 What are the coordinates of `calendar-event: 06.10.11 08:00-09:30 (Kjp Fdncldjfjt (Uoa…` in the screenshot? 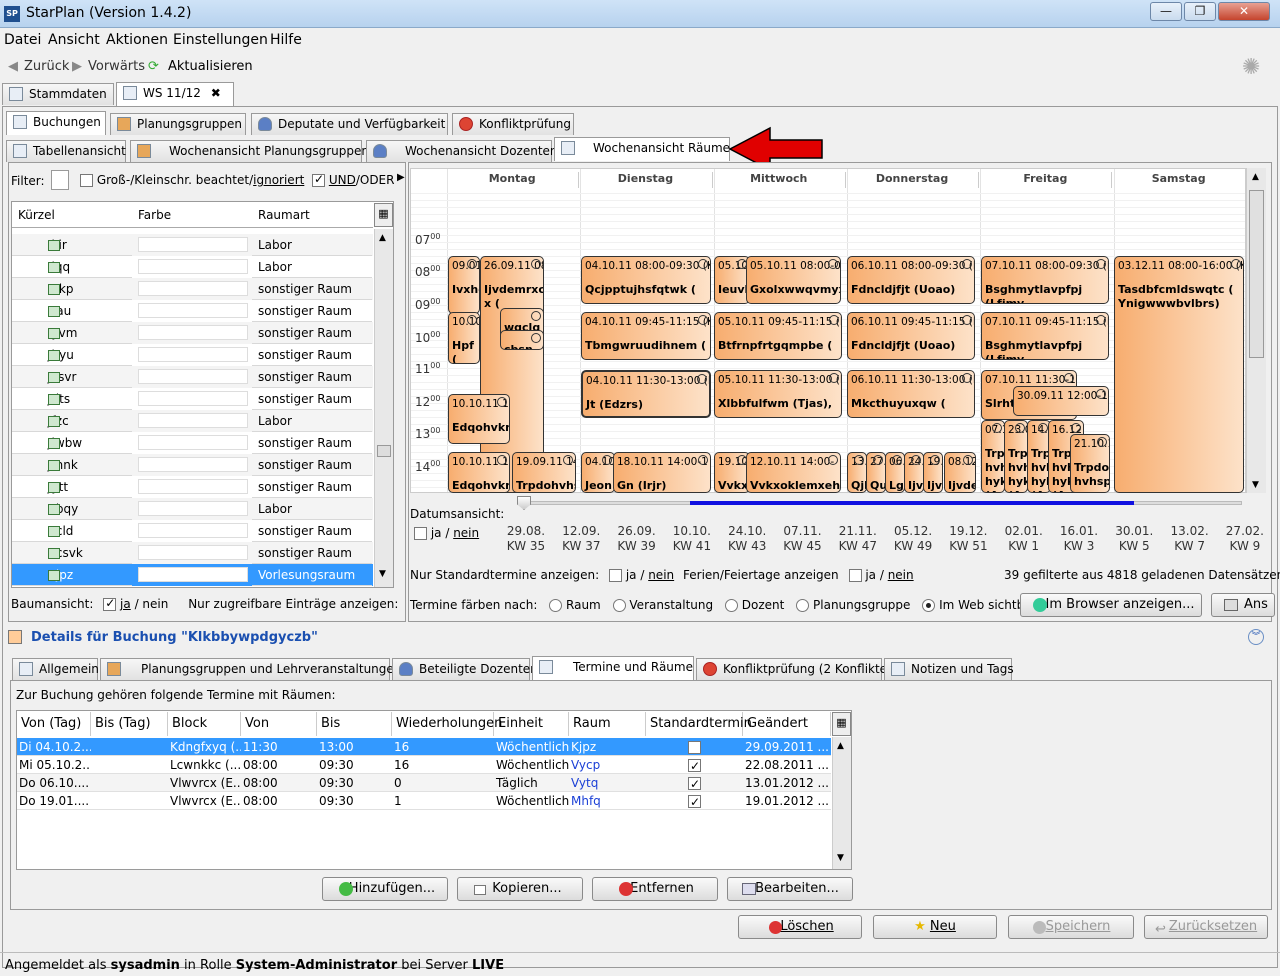 It's located at (911, 280).